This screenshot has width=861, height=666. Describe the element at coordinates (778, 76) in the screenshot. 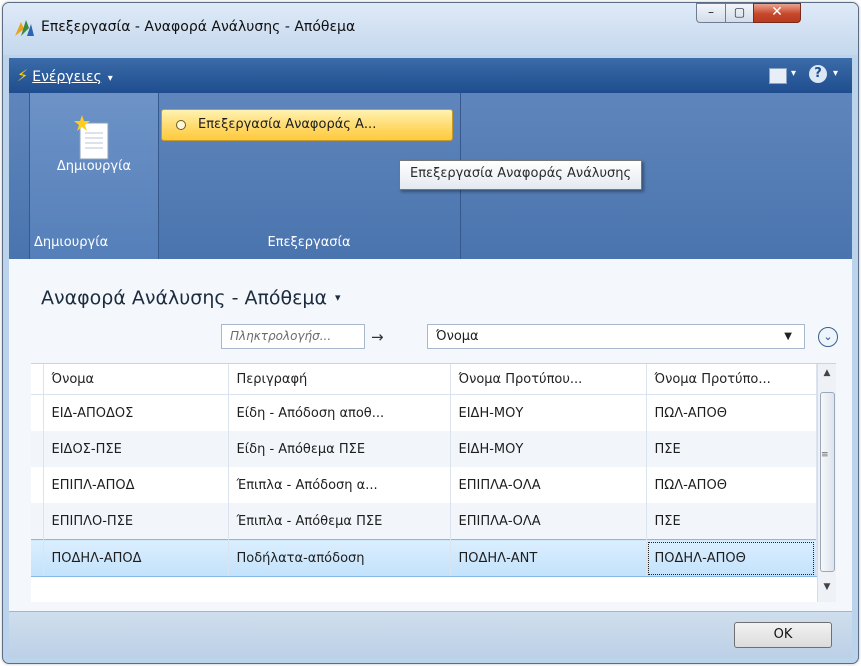

I see `layout-icon` at that location.